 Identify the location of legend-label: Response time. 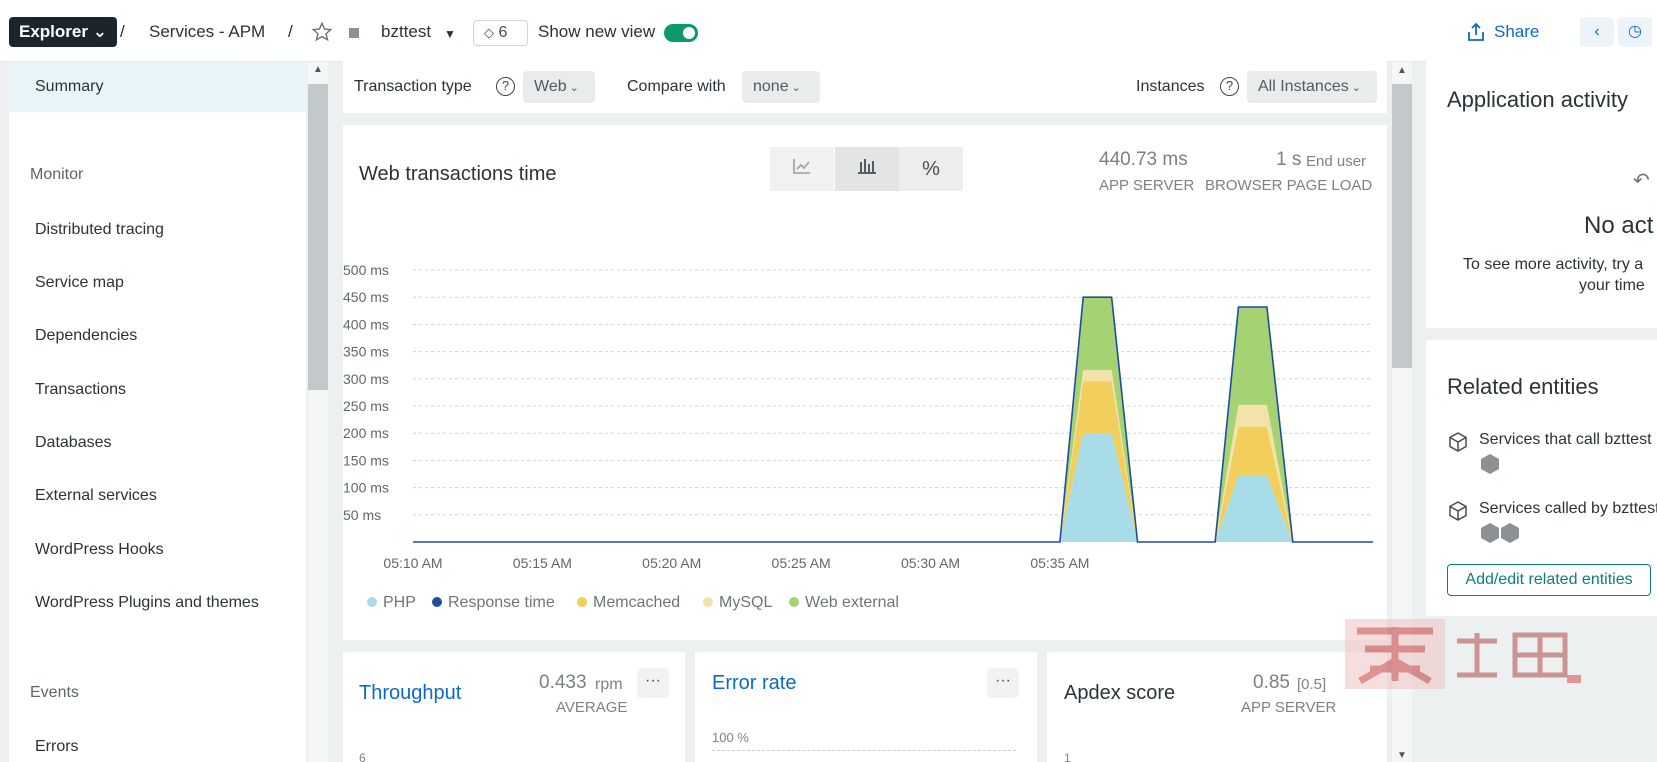
(501, 602).